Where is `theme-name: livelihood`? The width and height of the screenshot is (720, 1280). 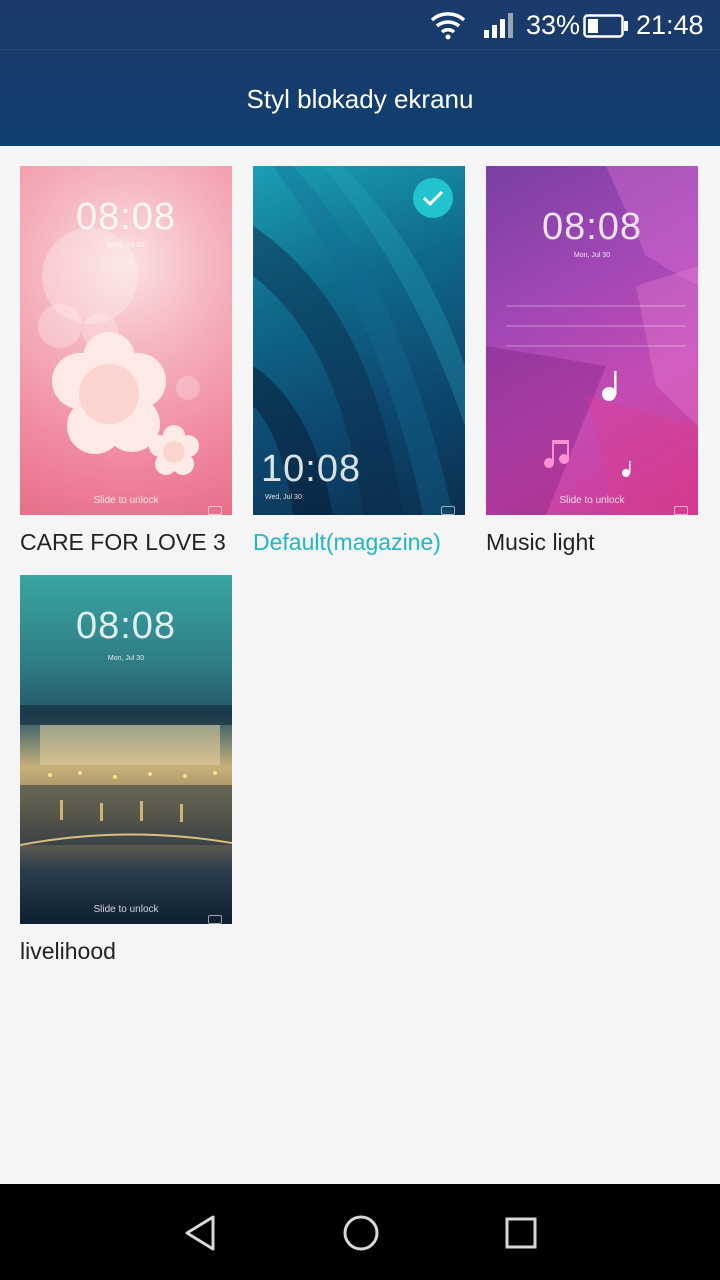 theme-name: livelihood is located at coordinates (68, 951).